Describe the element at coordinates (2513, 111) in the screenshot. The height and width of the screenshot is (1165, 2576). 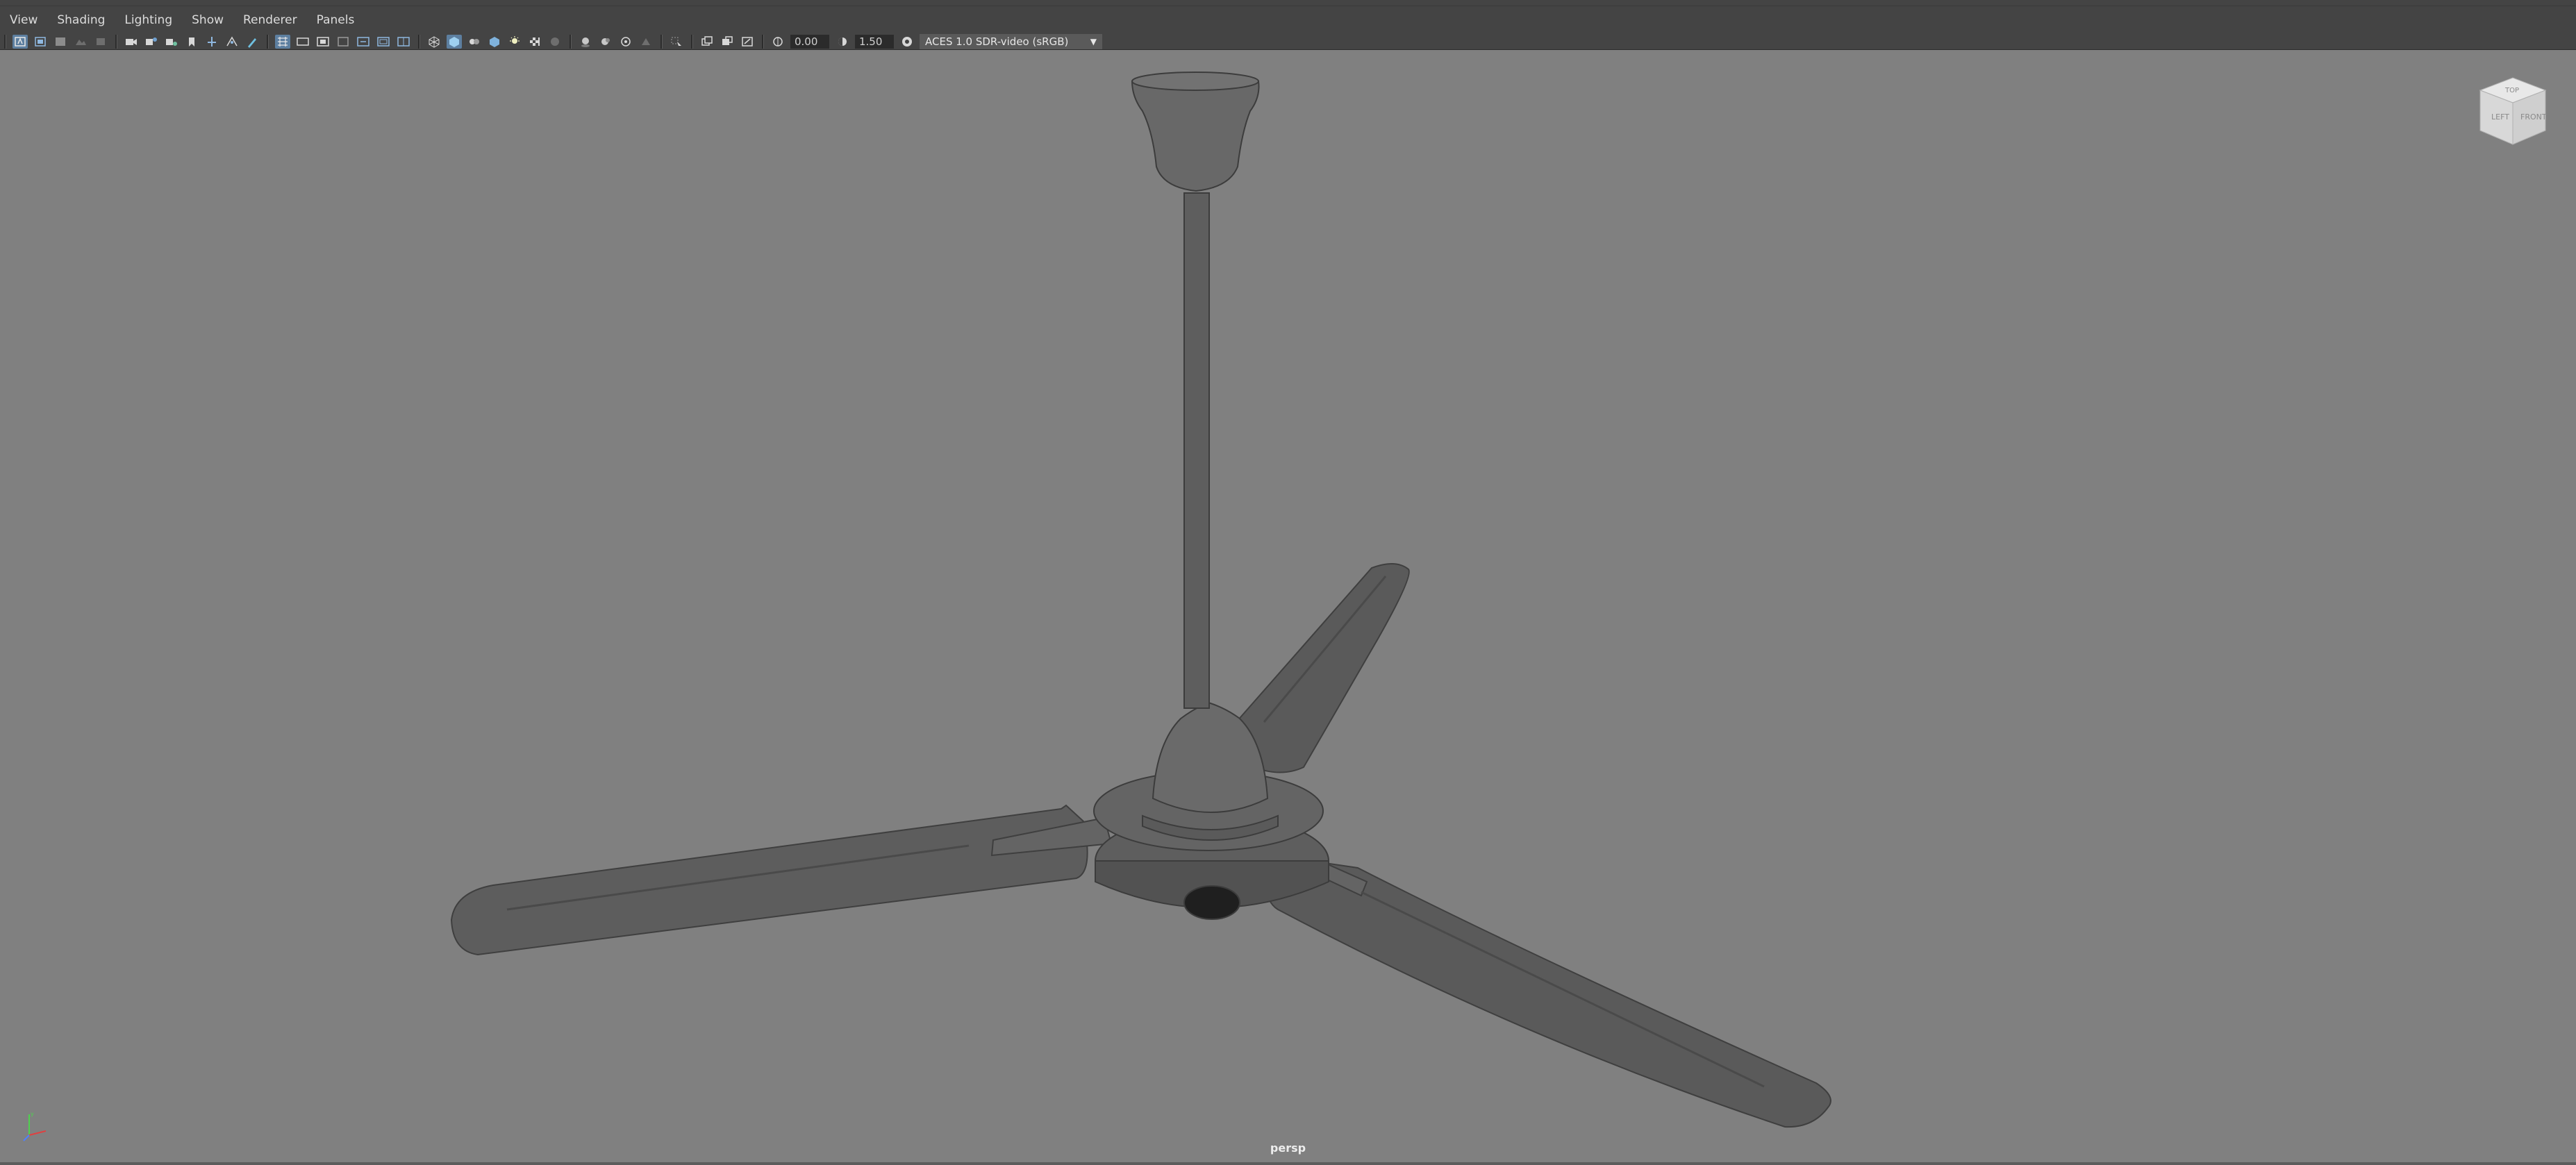
I see `view-cube: LEFT FRONT TOP` at that location.